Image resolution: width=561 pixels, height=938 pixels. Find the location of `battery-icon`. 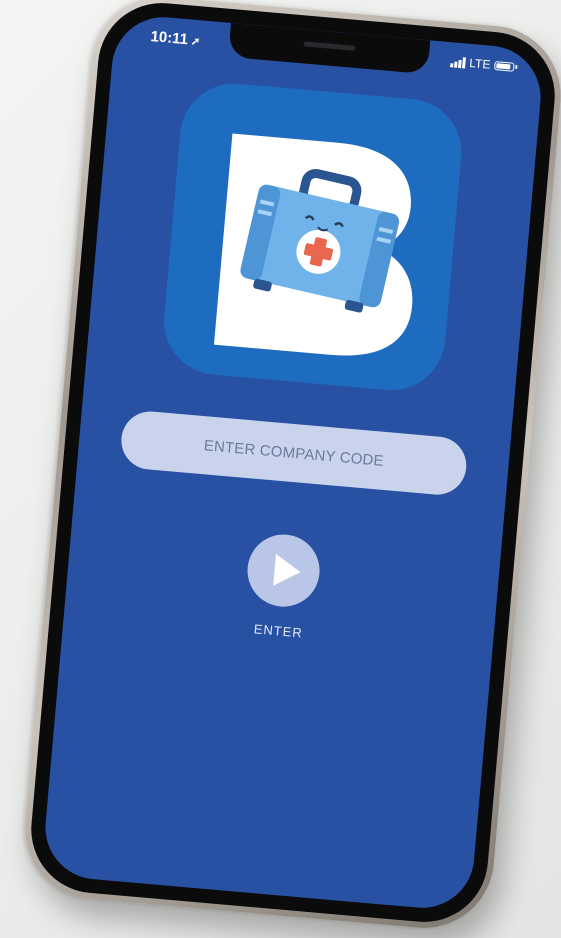

battery-icon is located at coordinates (504, 66).